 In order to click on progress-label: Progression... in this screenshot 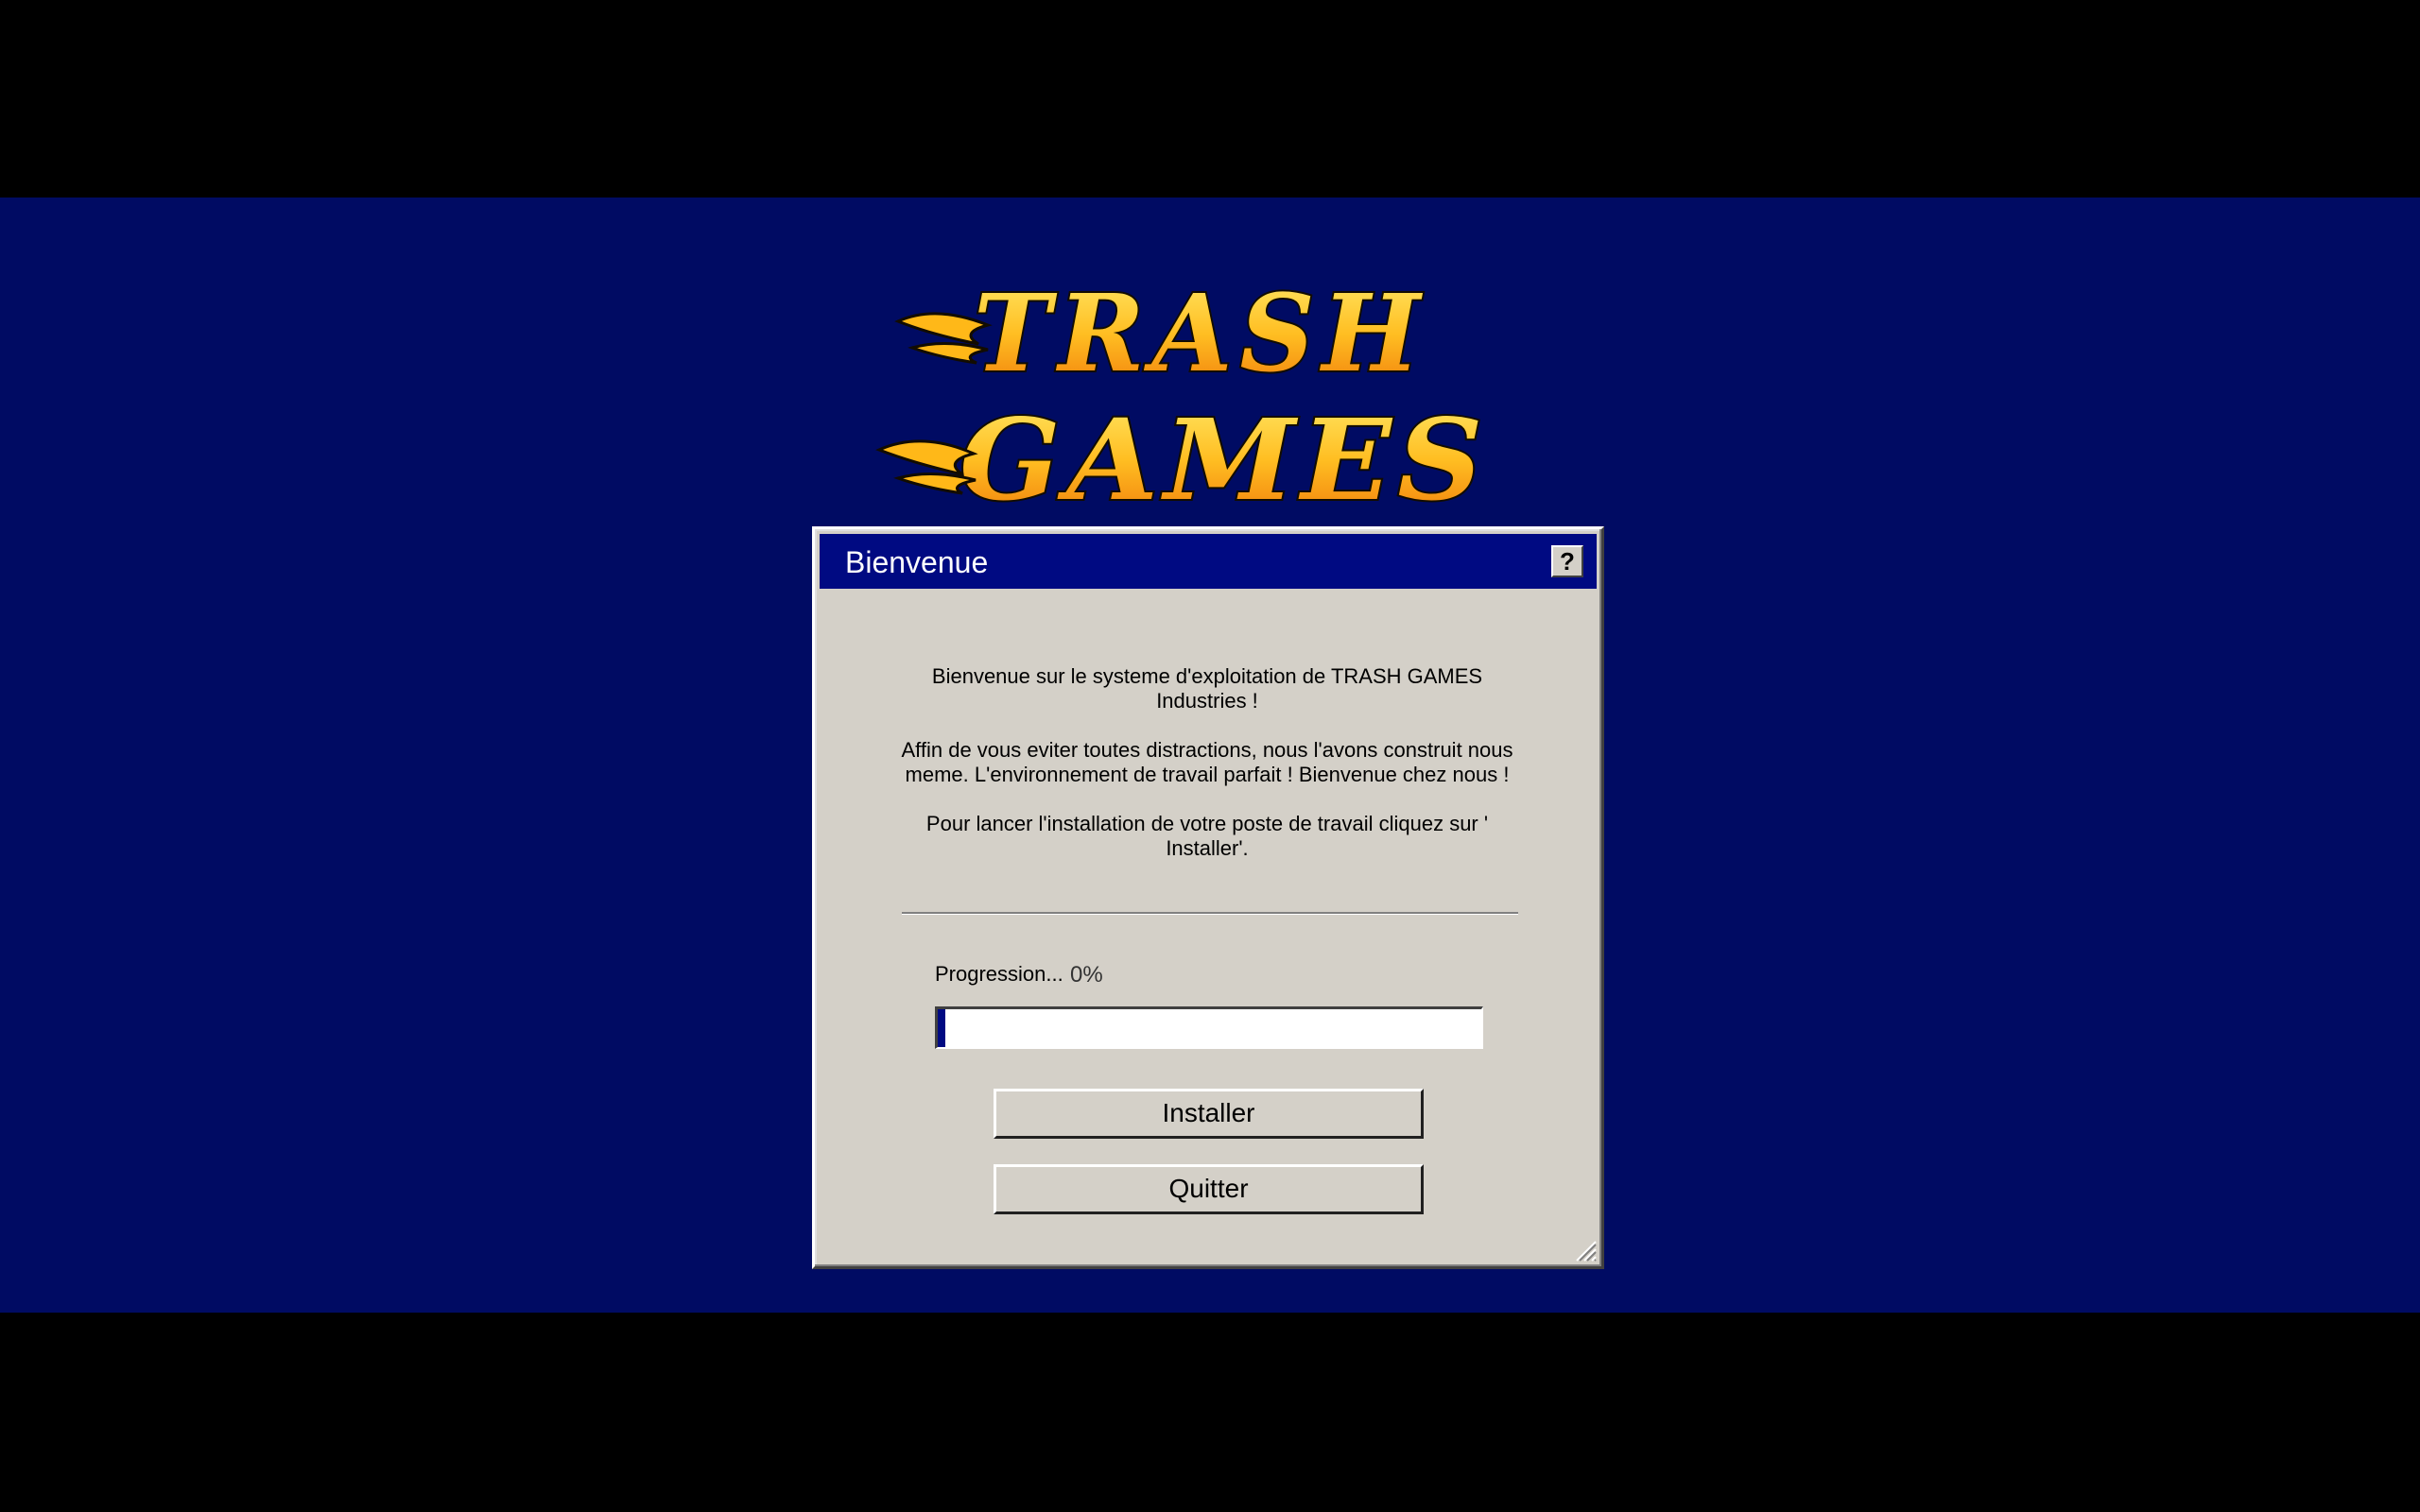, I will do `click(999, 974)`.